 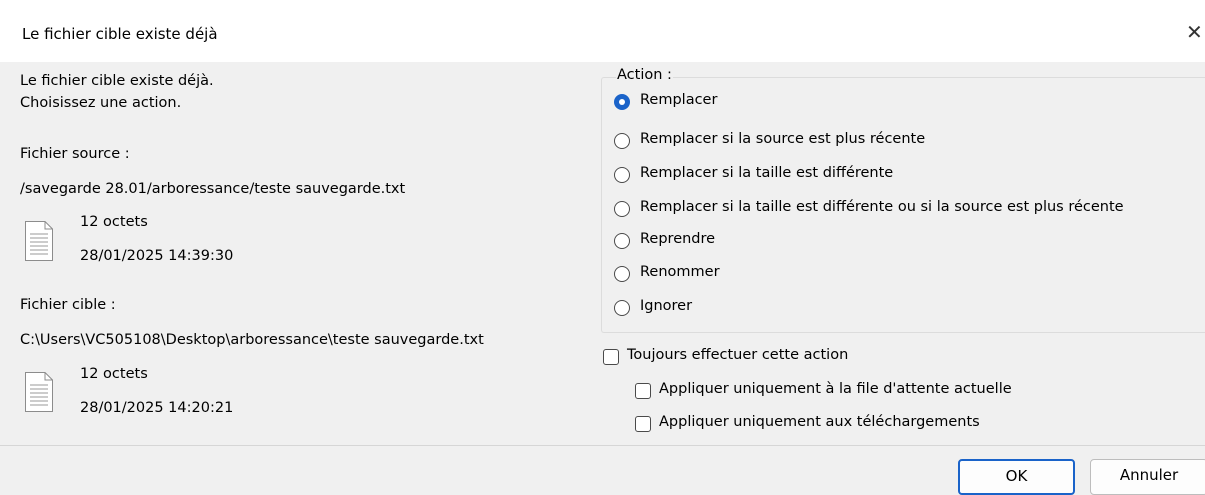 What do you see at coordinates (157, 256) in the screenshot?
I see `source-date: 28/01/2025 14:39:30` at bounding box center [157, 256].